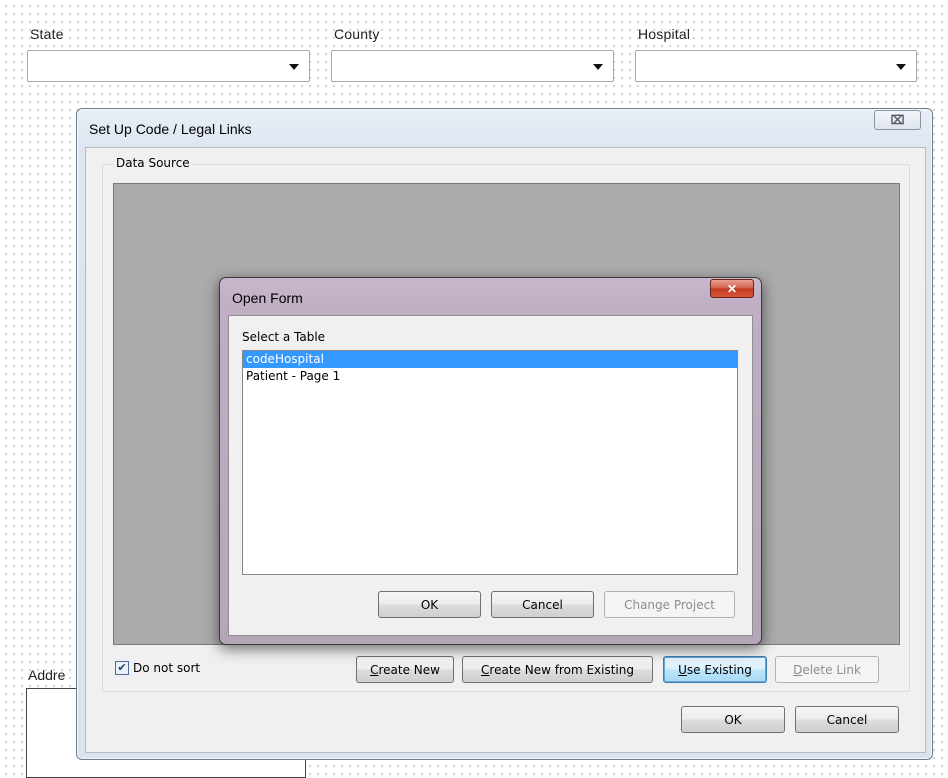 The width and height of the screenshot is (948, 778). I want to click on delete-link-button: Delete Link, so click(827, 669).